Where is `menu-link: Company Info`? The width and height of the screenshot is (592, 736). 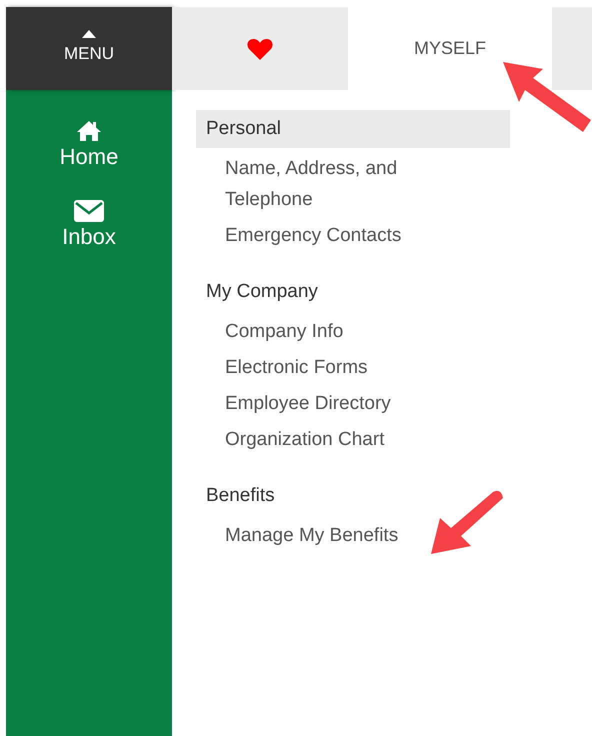
menu-link: Company Info is located at coordinates (284, 331).